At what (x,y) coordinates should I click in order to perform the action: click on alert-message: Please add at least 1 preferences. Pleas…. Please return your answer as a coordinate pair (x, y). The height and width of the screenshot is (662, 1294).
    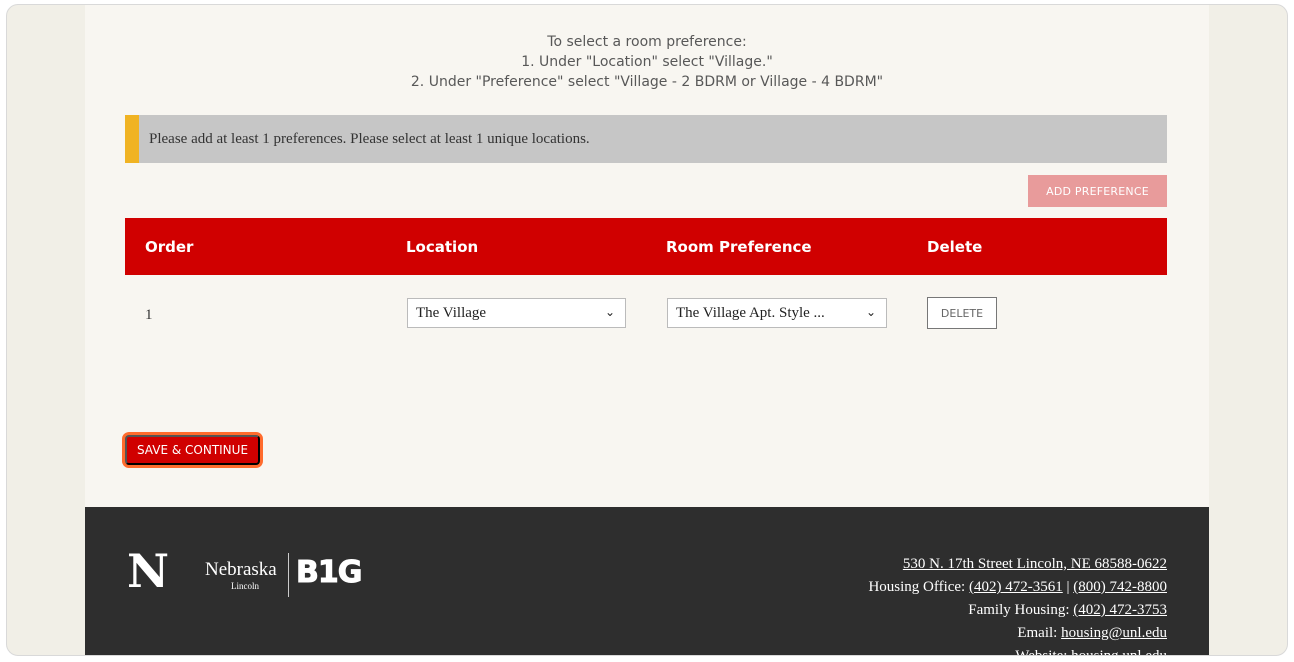
    Looking at the image, I should click on (369, 138).